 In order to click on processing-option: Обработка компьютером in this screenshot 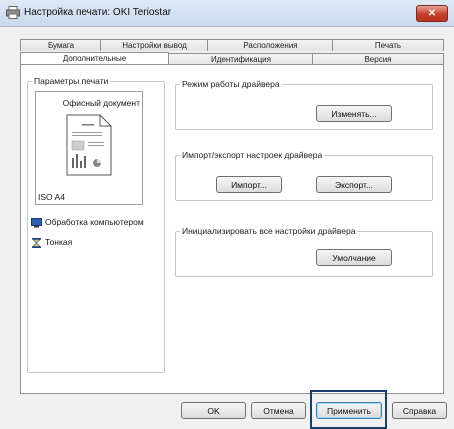, I will do `click(87, 222)`.